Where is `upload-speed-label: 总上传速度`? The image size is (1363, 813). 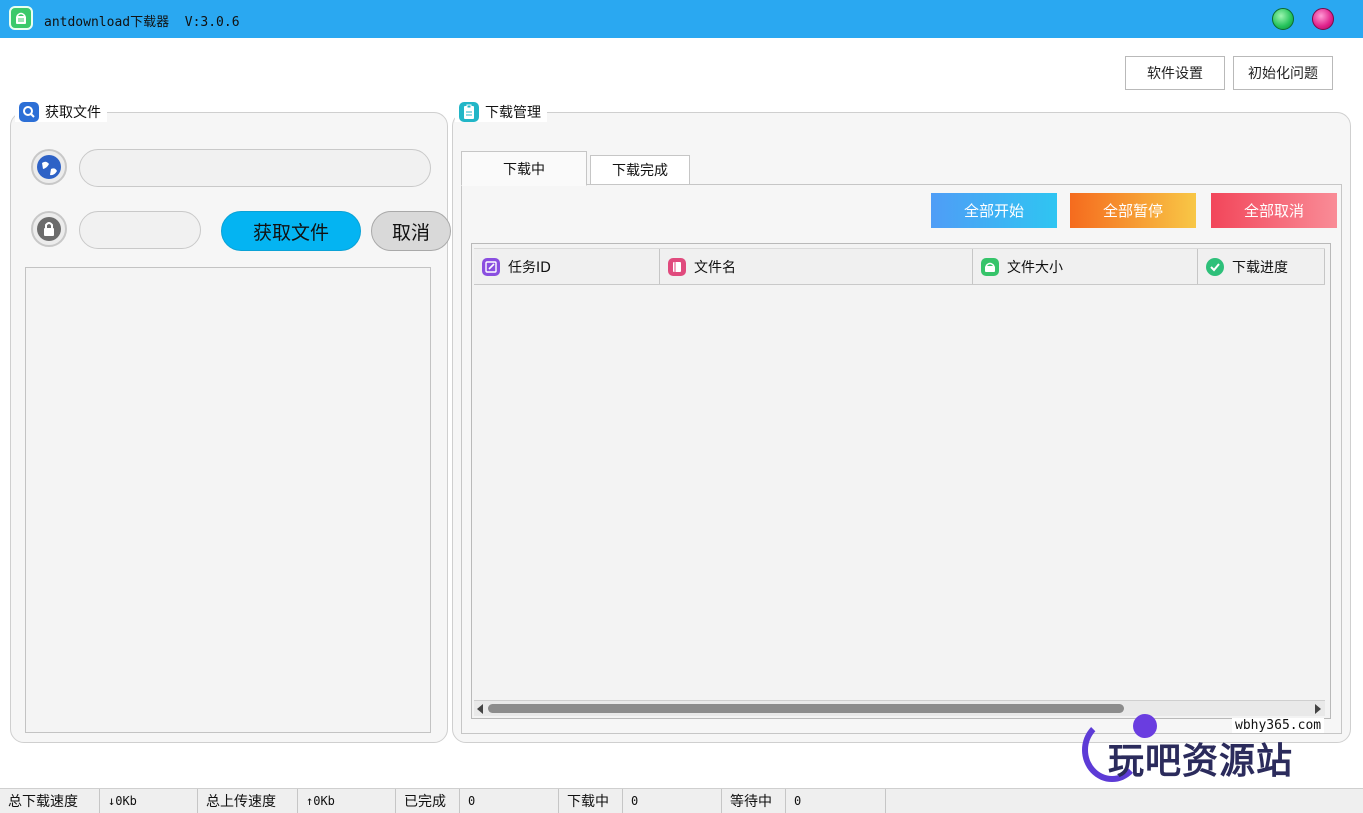
upload-speed-label: 总上传速度 is located at coordinates (248, 801).